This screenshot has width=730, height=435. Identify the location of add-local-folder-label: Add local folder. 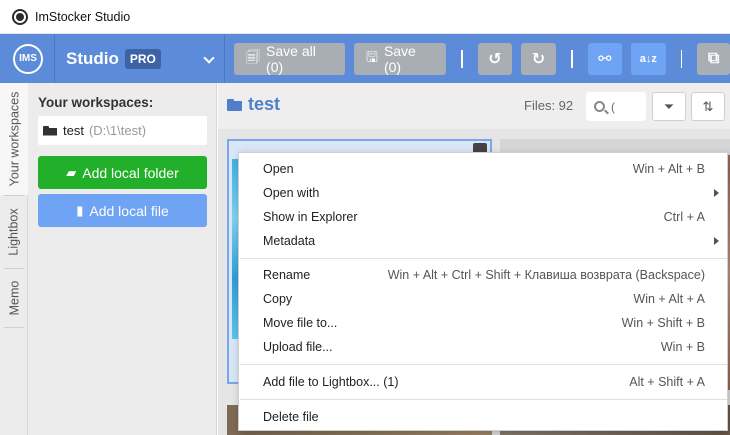
(130, 172).